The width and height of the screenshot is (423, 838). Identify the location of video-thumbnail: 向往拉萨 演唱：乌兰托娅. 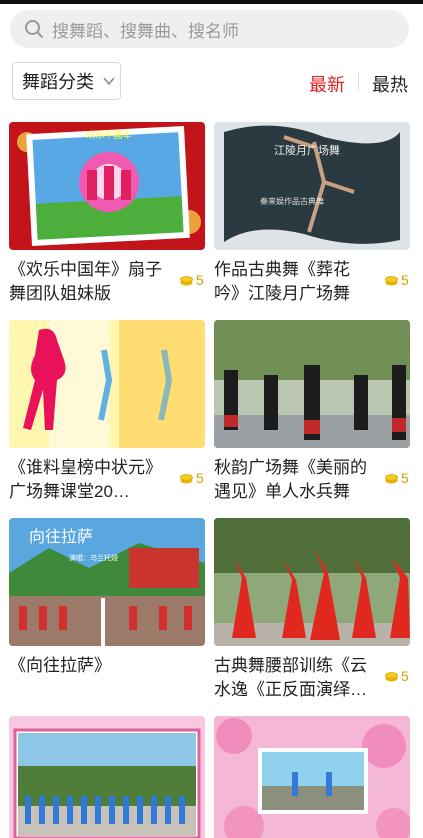
(107, 582).